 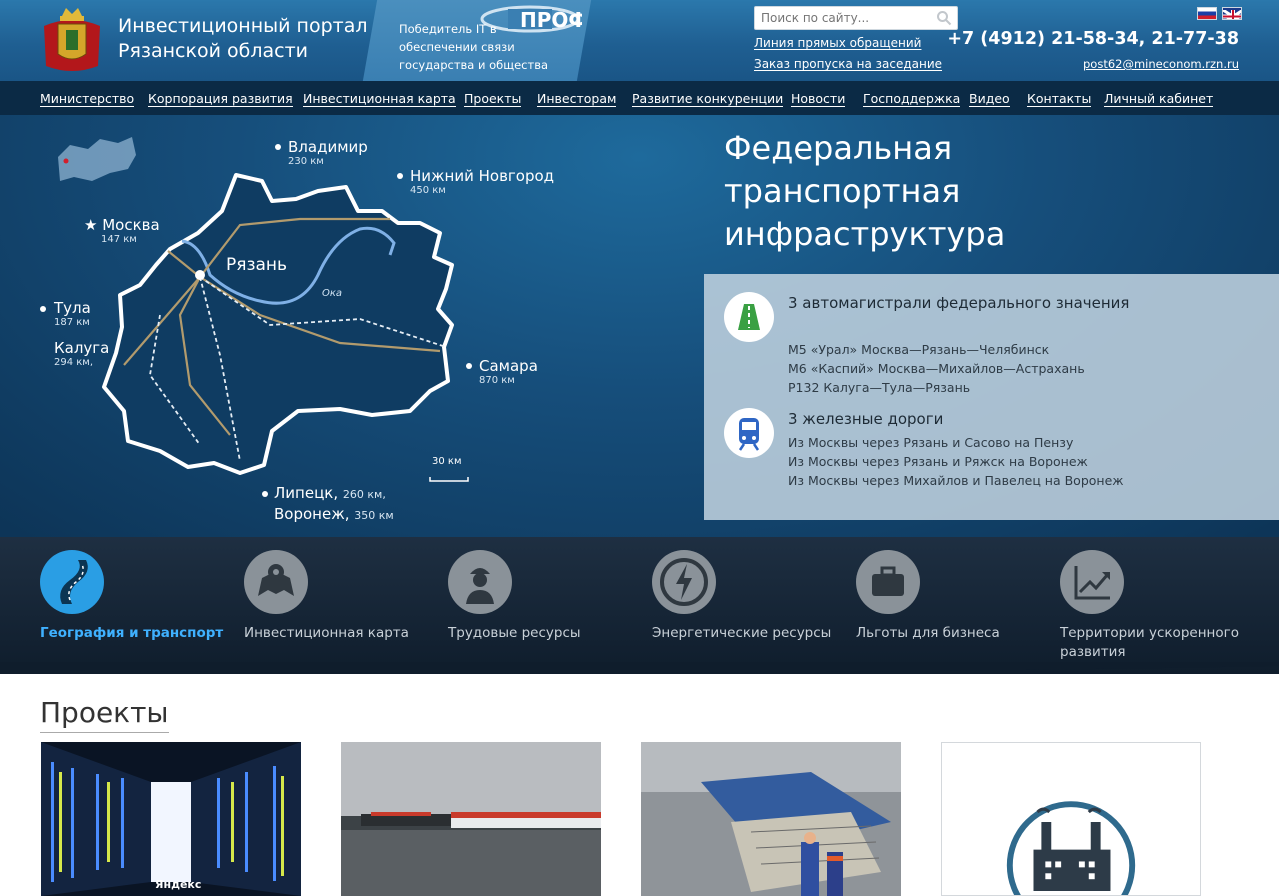 What do you see at coordinates (708, 99) in the screenshot?
I see `nav-competition: Развитие конкуренции` at bounding box center [708, 99].